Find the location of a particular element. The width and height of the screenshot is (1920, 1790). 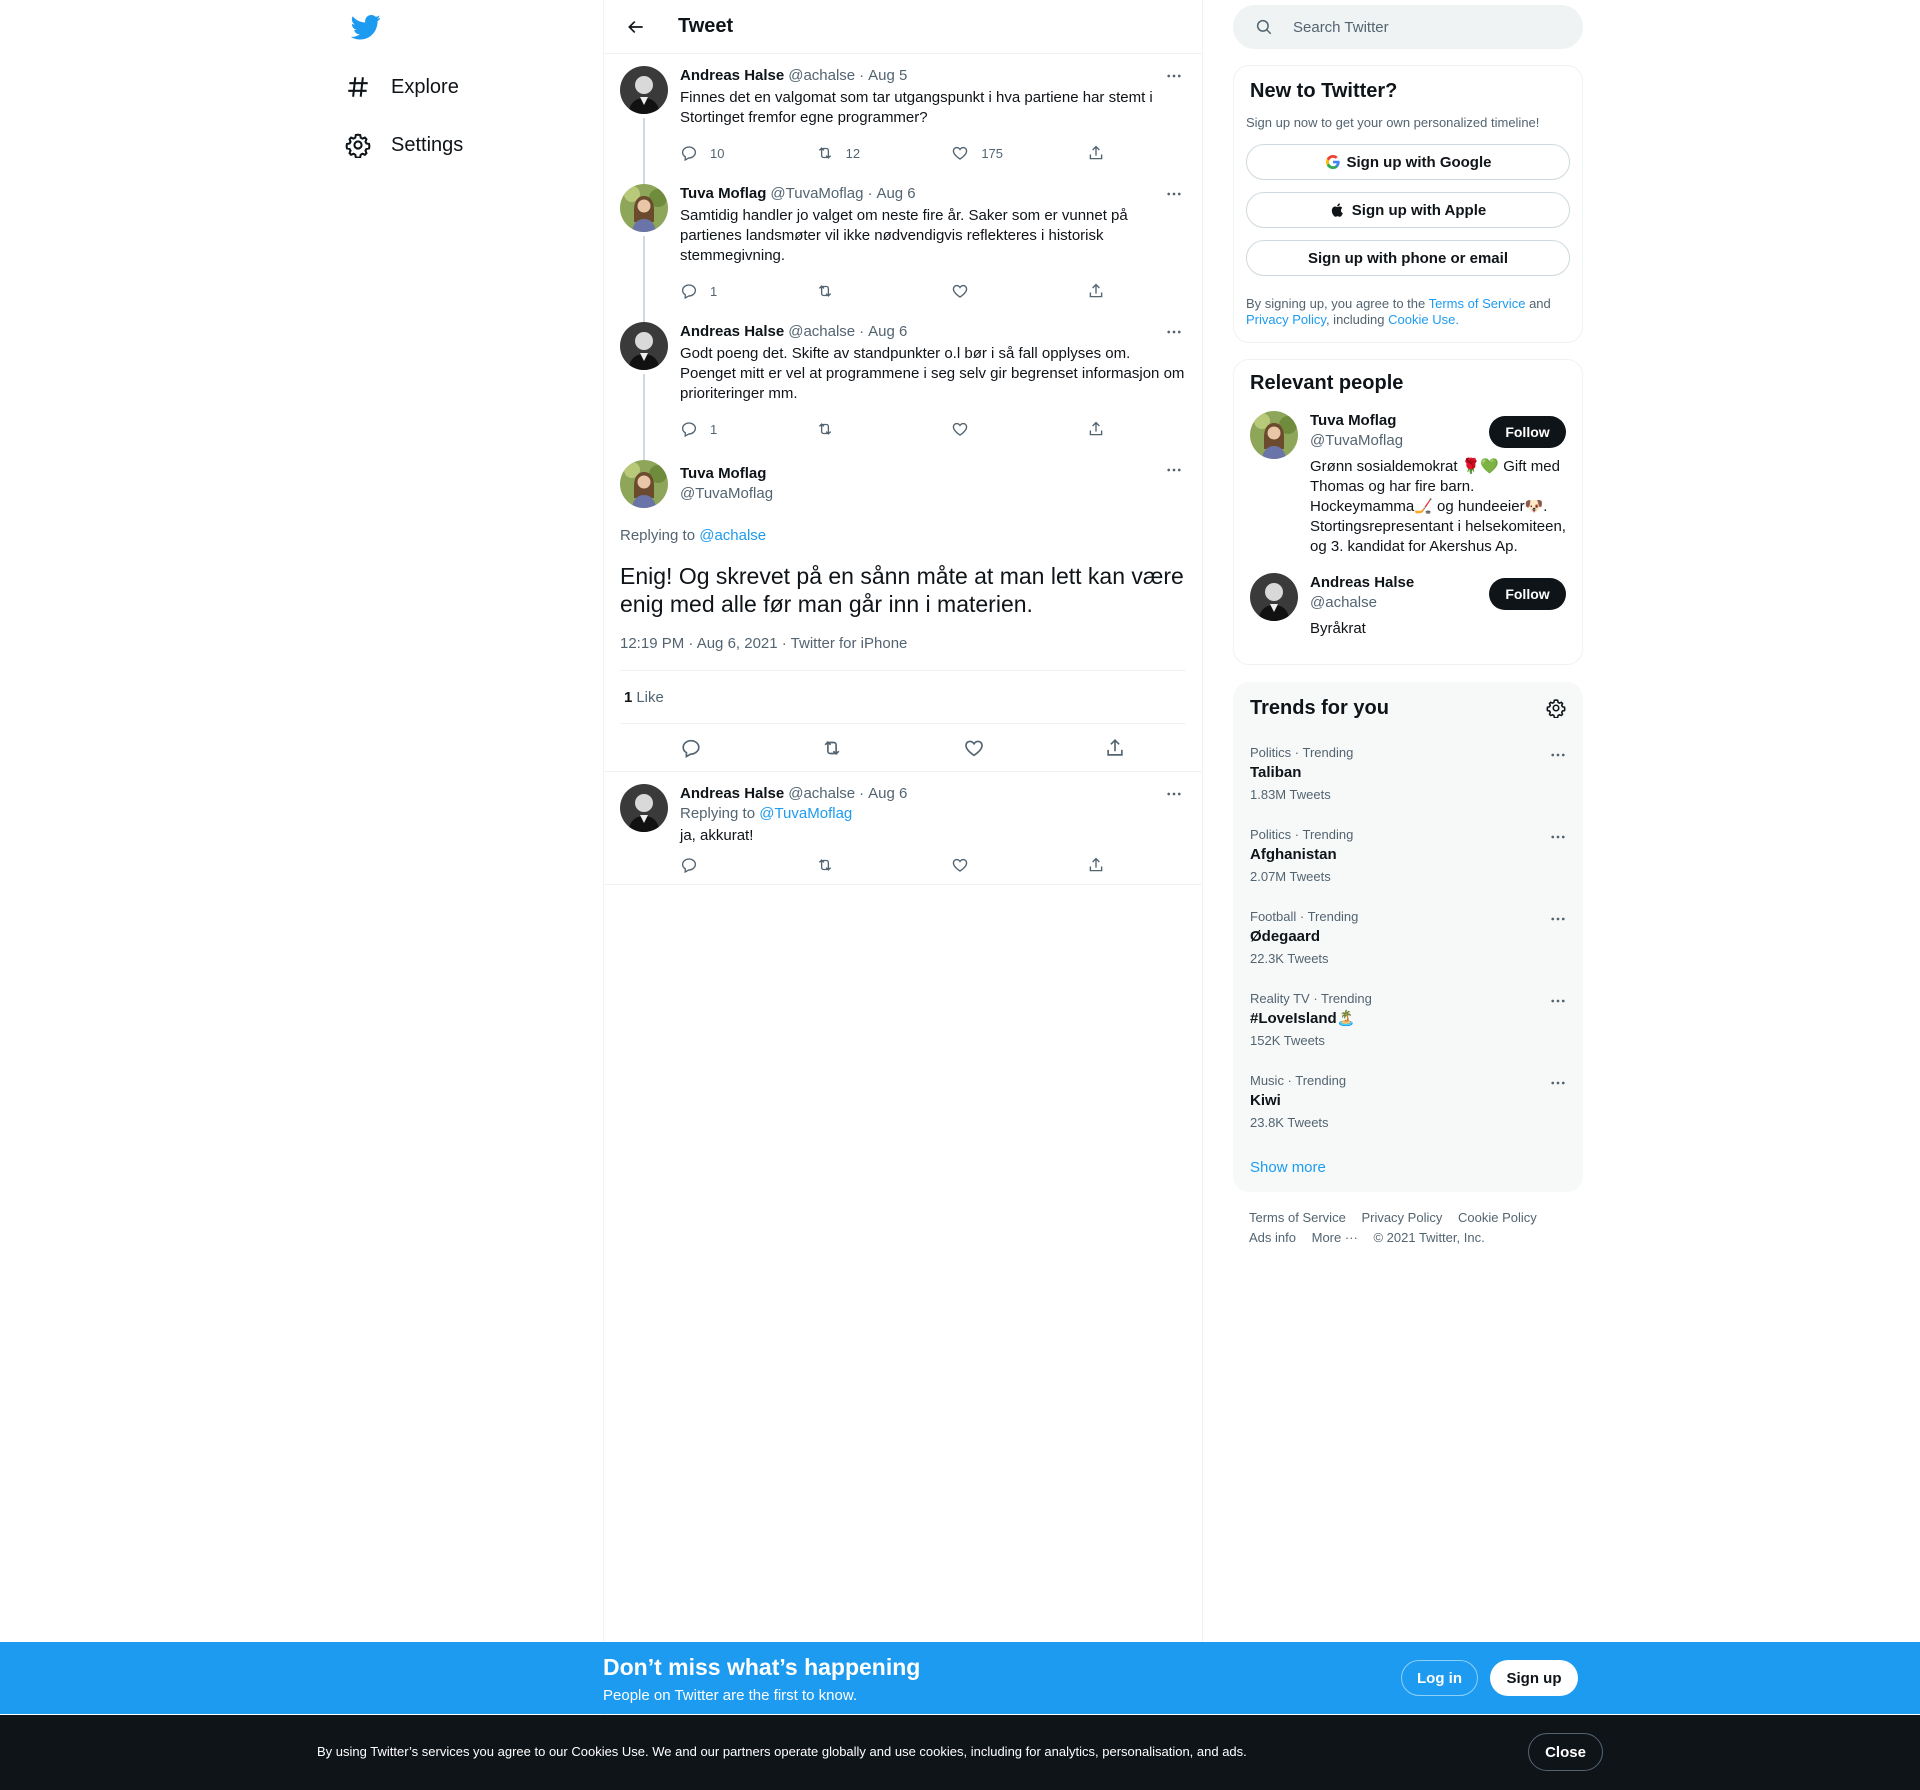

tweet-date: Aug 5 is located at coordinates (887, 76).